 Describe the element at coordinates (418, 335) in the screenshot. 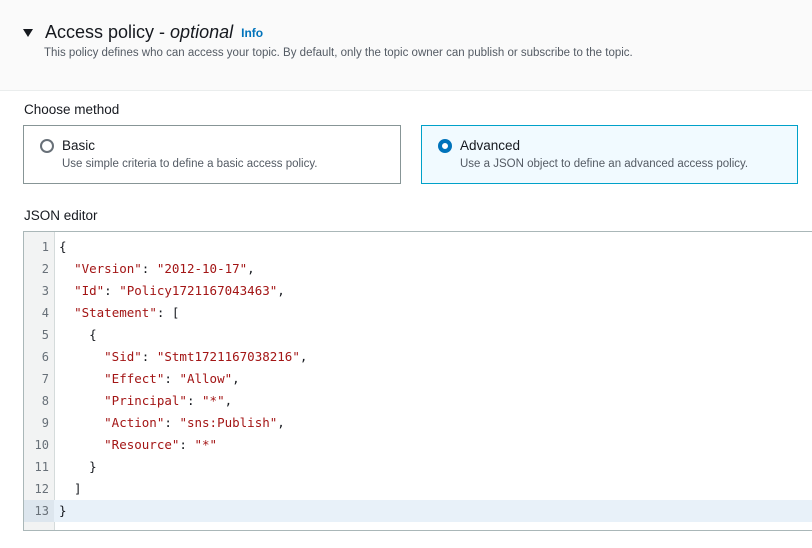

I see `code-line: 5 {` at that location.